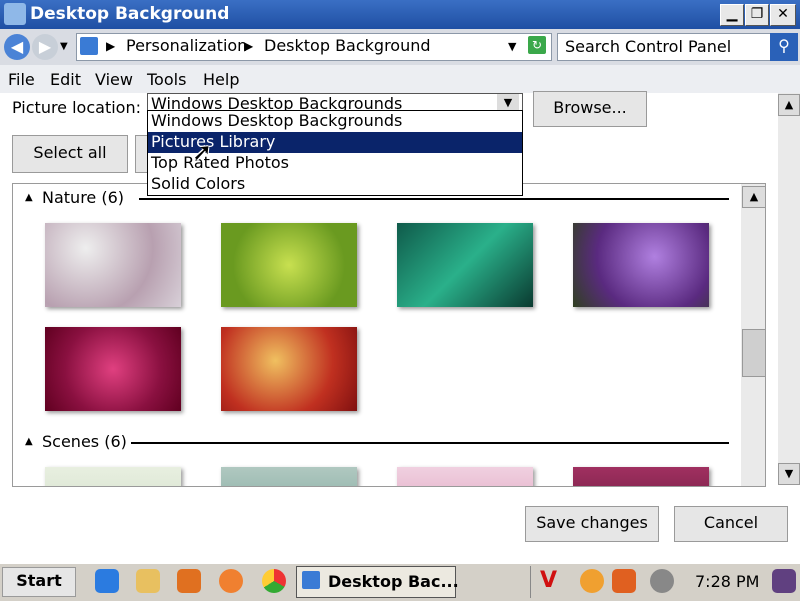 The image size is (800, 601). What do you see at coordinates (202, 152) in the screenshot?
I see `mouse-cursor-icon: ➚` at bounding box center [202, 152].